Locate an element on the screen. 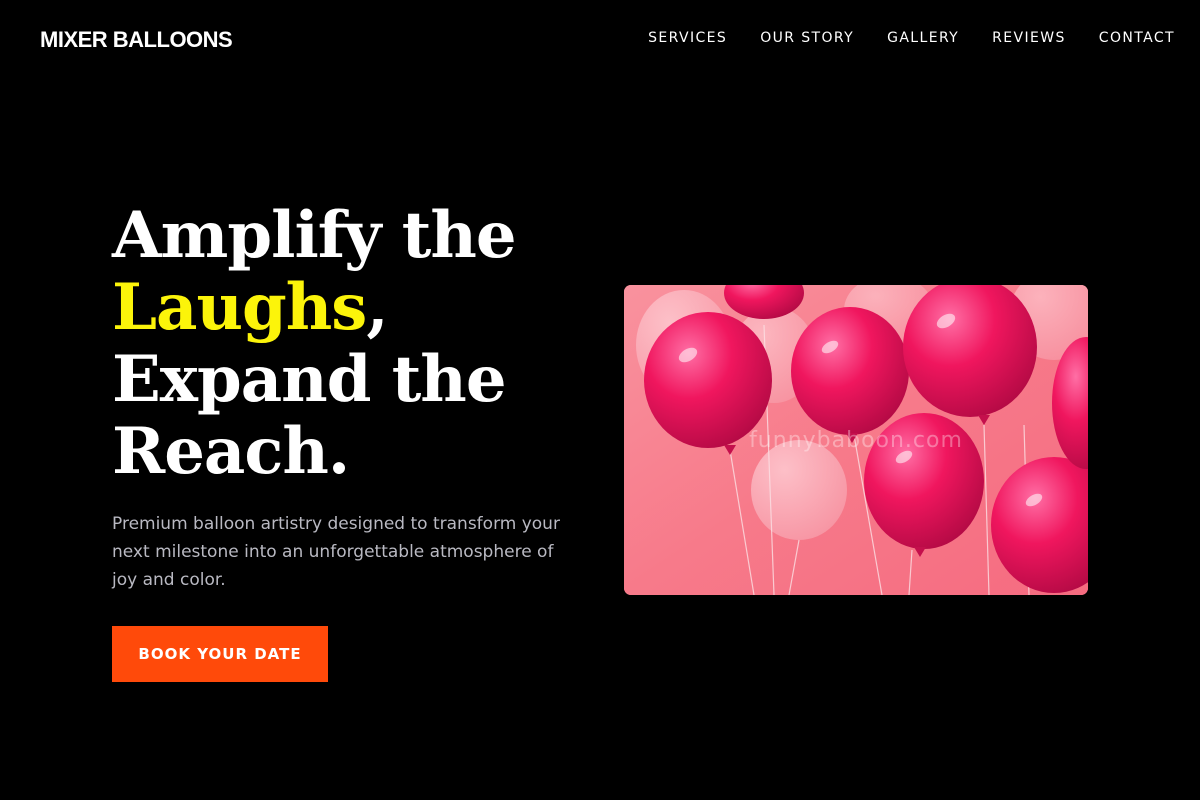 The width and height of the screenshot is (1200, 800). nav-item-our-story: OUR STORY is located at coordinates (807, 38).